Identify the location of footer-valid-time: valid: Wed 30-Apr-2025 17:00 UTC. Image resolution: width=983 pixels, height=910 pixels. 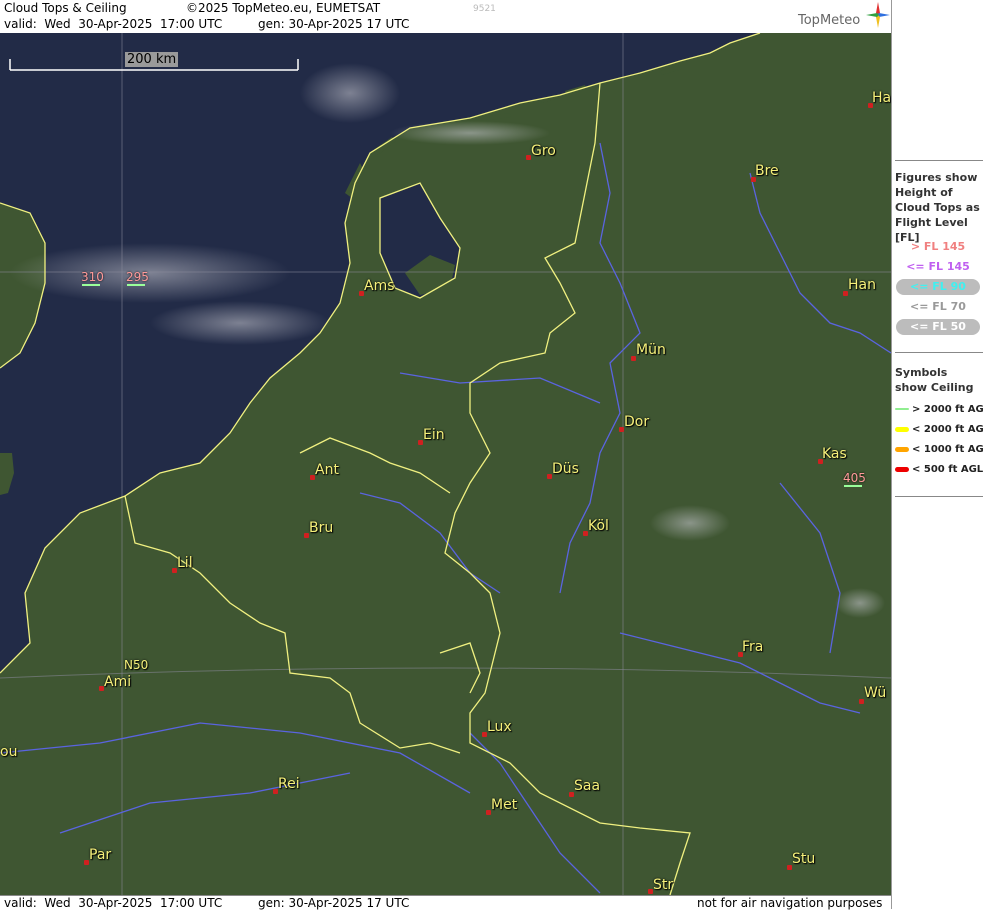
(113, 903).